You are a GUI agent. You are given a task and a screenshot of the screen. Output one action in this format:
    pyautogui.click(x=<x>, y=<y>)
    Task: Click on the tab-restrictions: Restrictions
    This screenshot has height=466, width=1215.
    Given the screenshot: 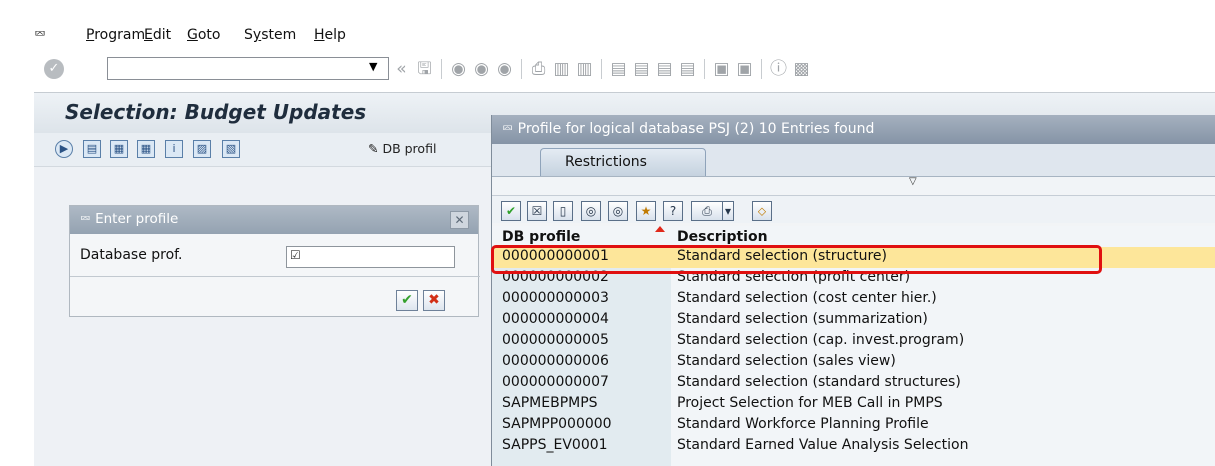 What is the action you would take?
    pyautogui.click(x=623, y=162)
    